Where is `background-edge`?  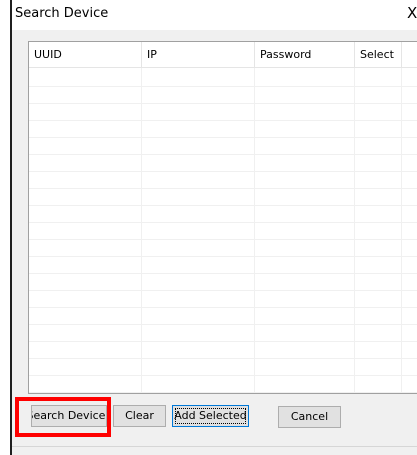 background-edge is located at coordinates (5, 227).